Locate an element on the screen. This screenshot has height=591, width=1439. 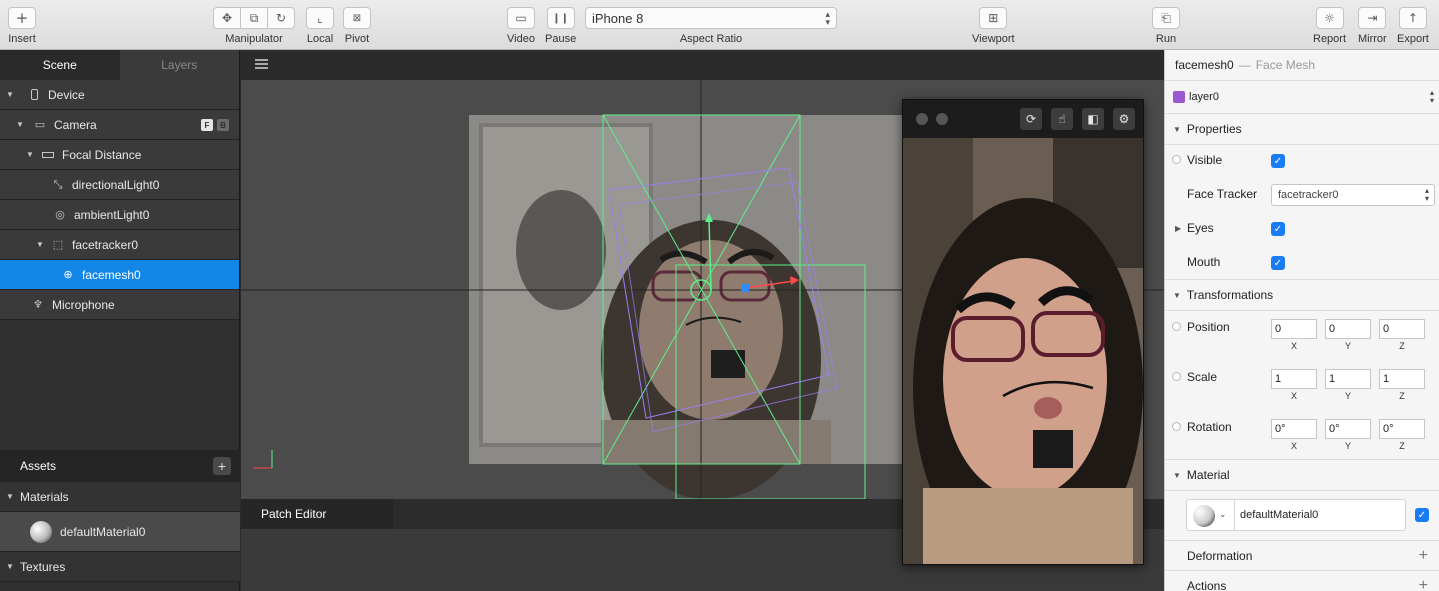
tree-item-facetracker: ▼ ⬚ facetracker0 is located at coordinates (119, 245).